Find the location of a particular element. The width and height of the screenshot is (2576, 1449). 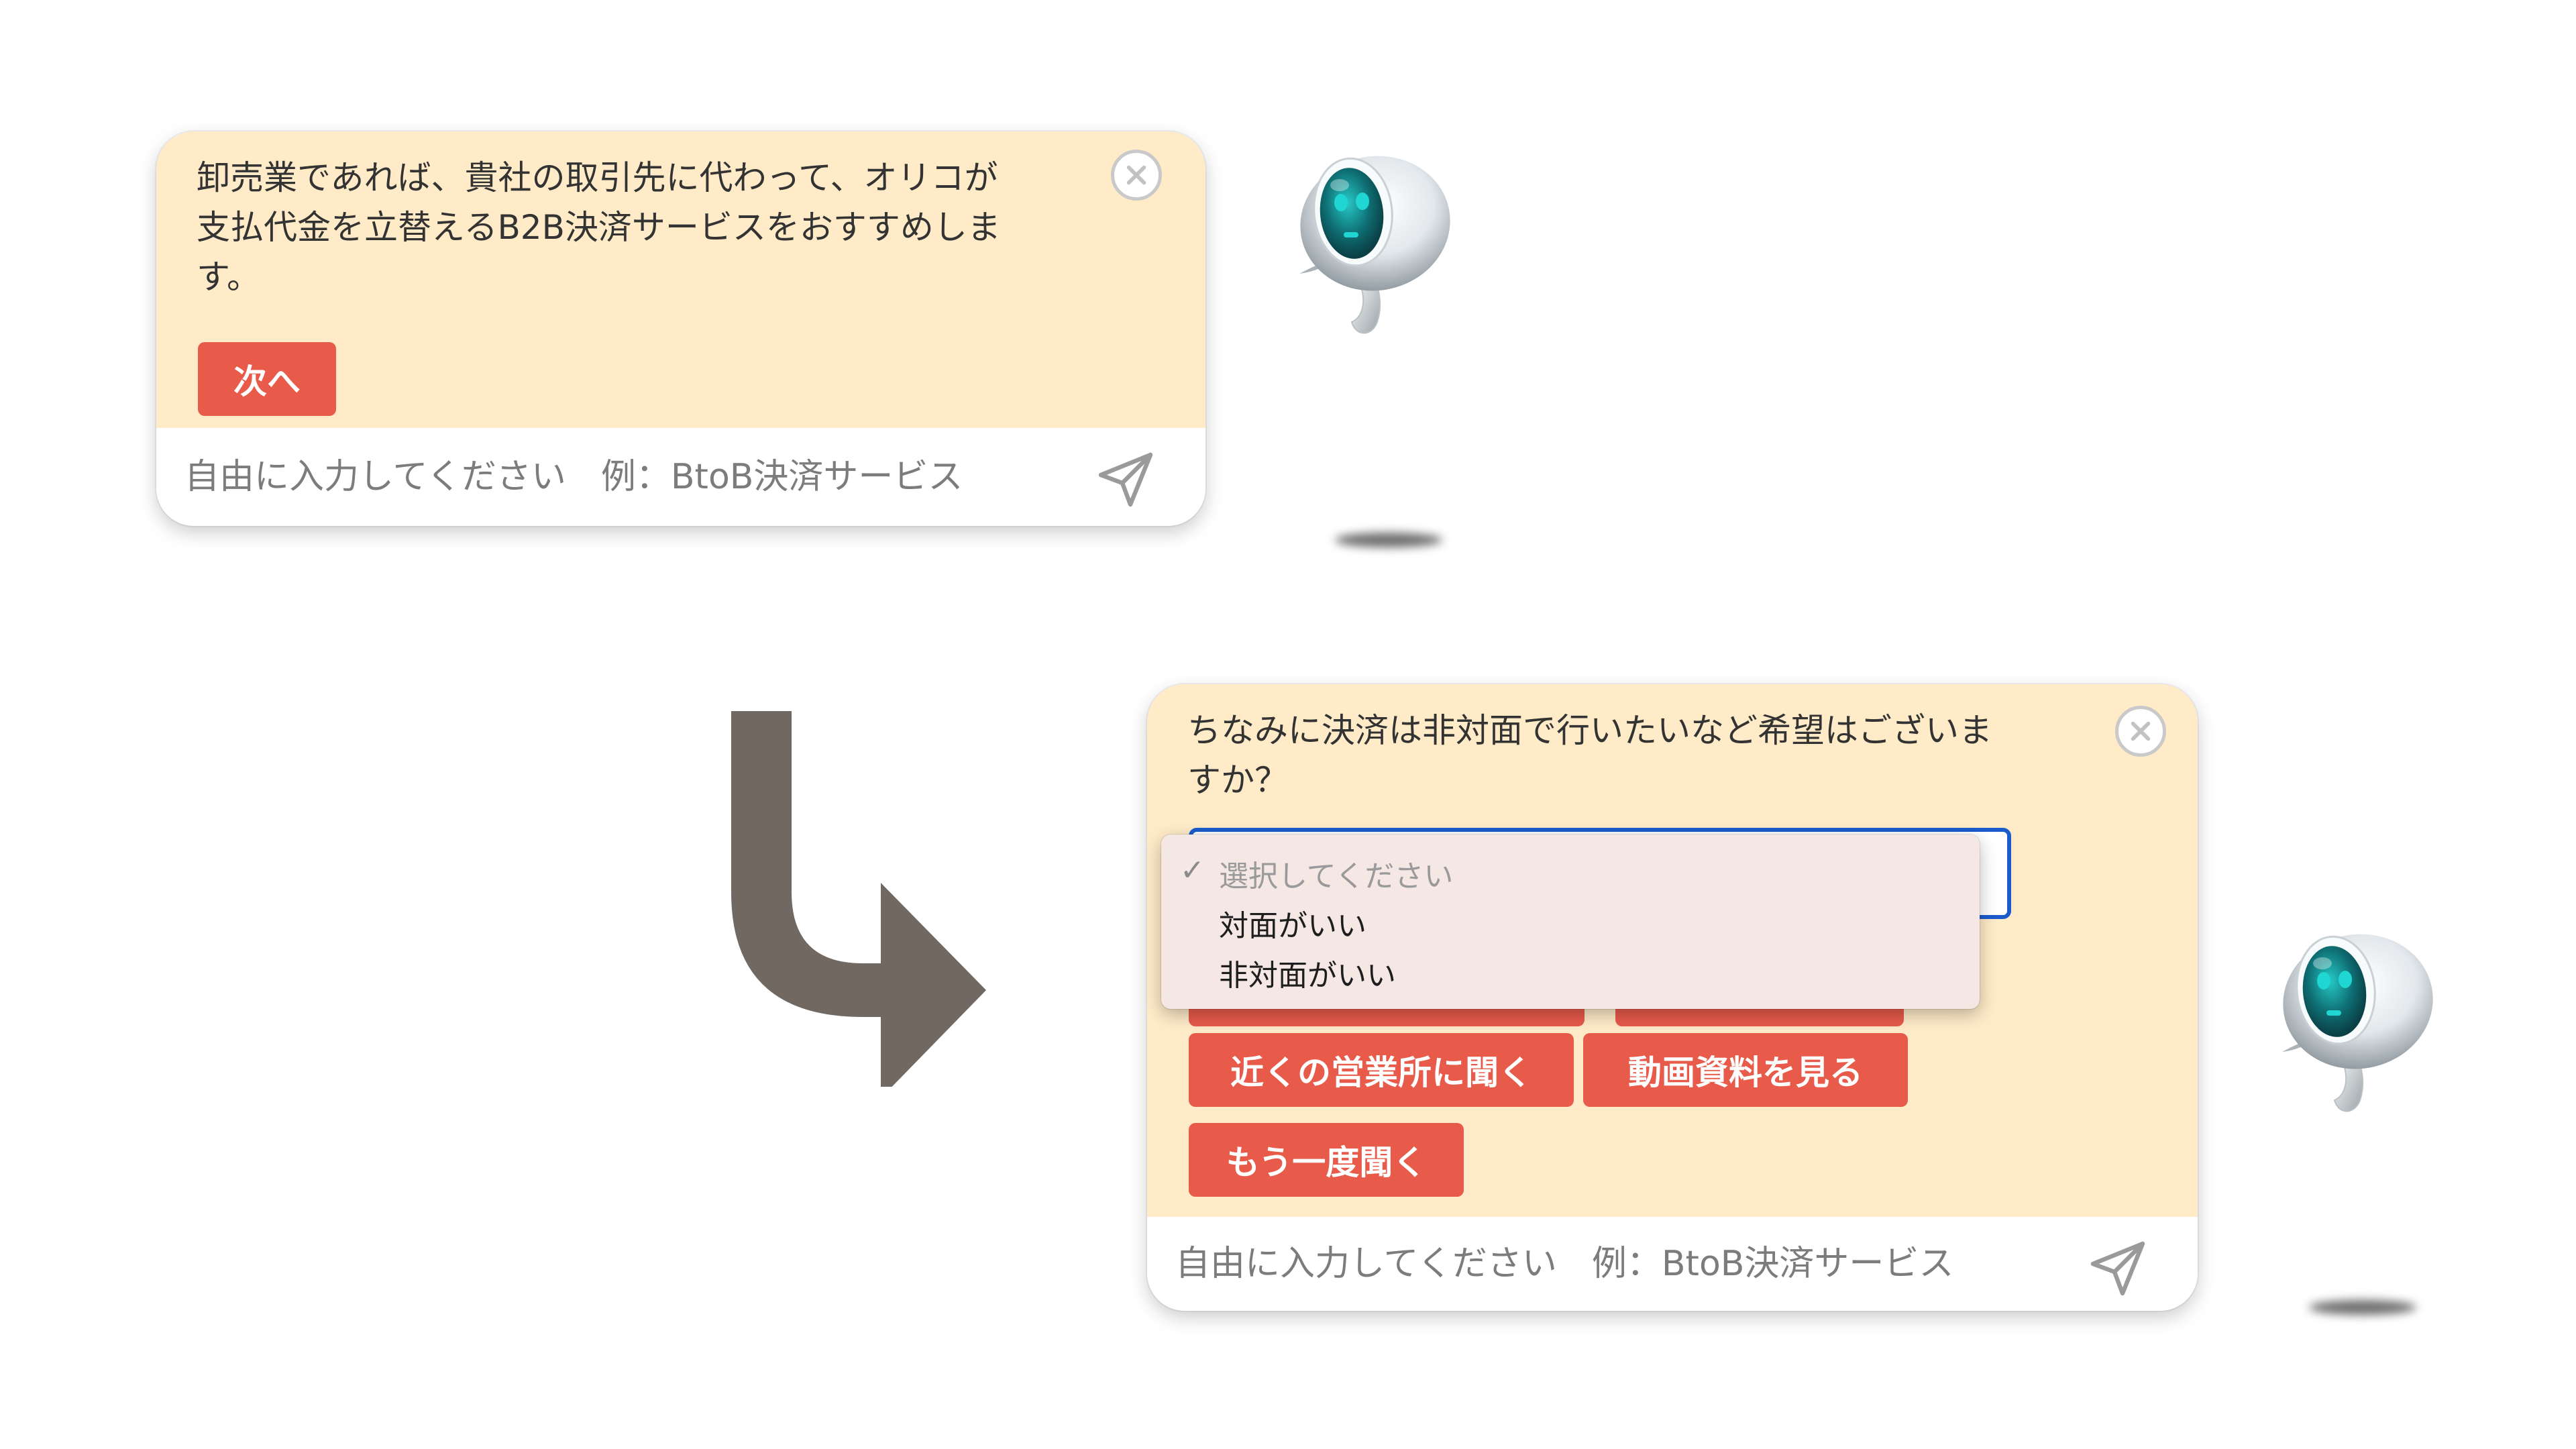

next-button: 次へ is located at coordinates (267, 379).